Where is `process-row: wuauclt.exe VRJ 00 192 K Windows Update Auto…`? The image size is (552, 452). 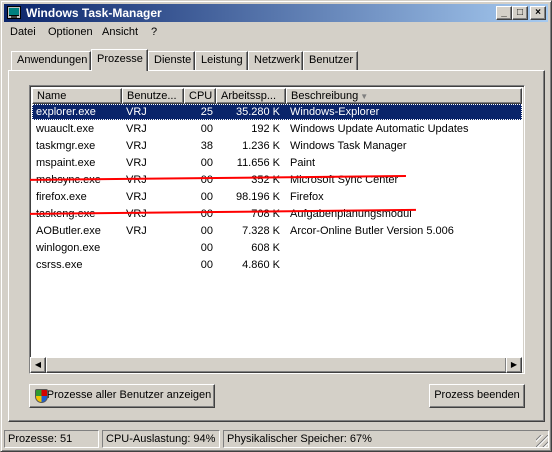 process-row: wuauclt.exe VRJ 00 192 K Windows Update Auto… is located at coordinates (277, 129).